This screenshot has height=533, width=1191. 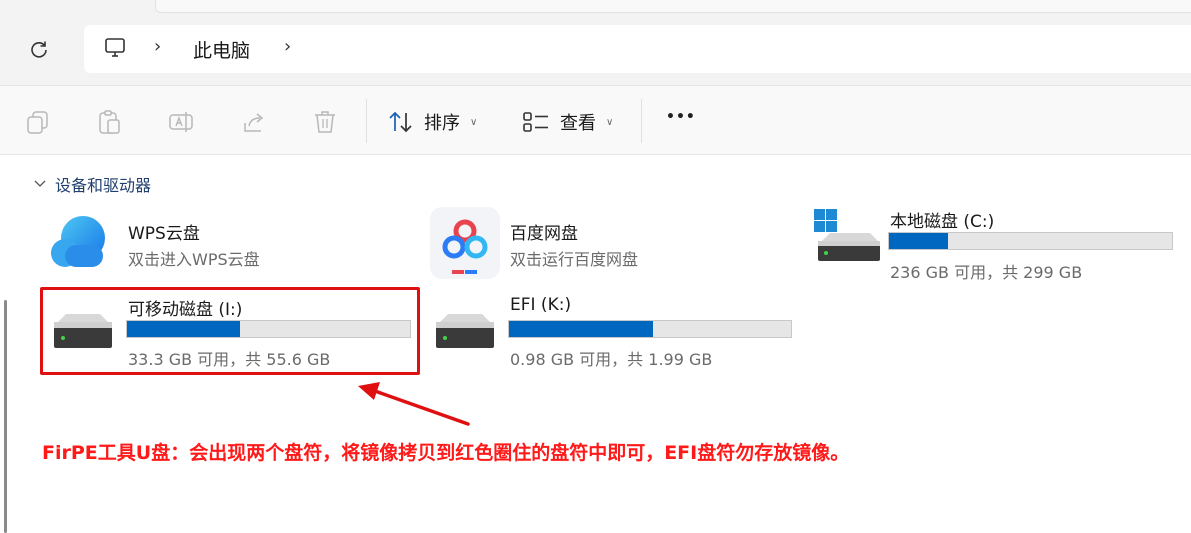 What do you see at coordinates (578, 123) in the screenshot?
I see `view-label: 查看` at bounding box center [578, 123].